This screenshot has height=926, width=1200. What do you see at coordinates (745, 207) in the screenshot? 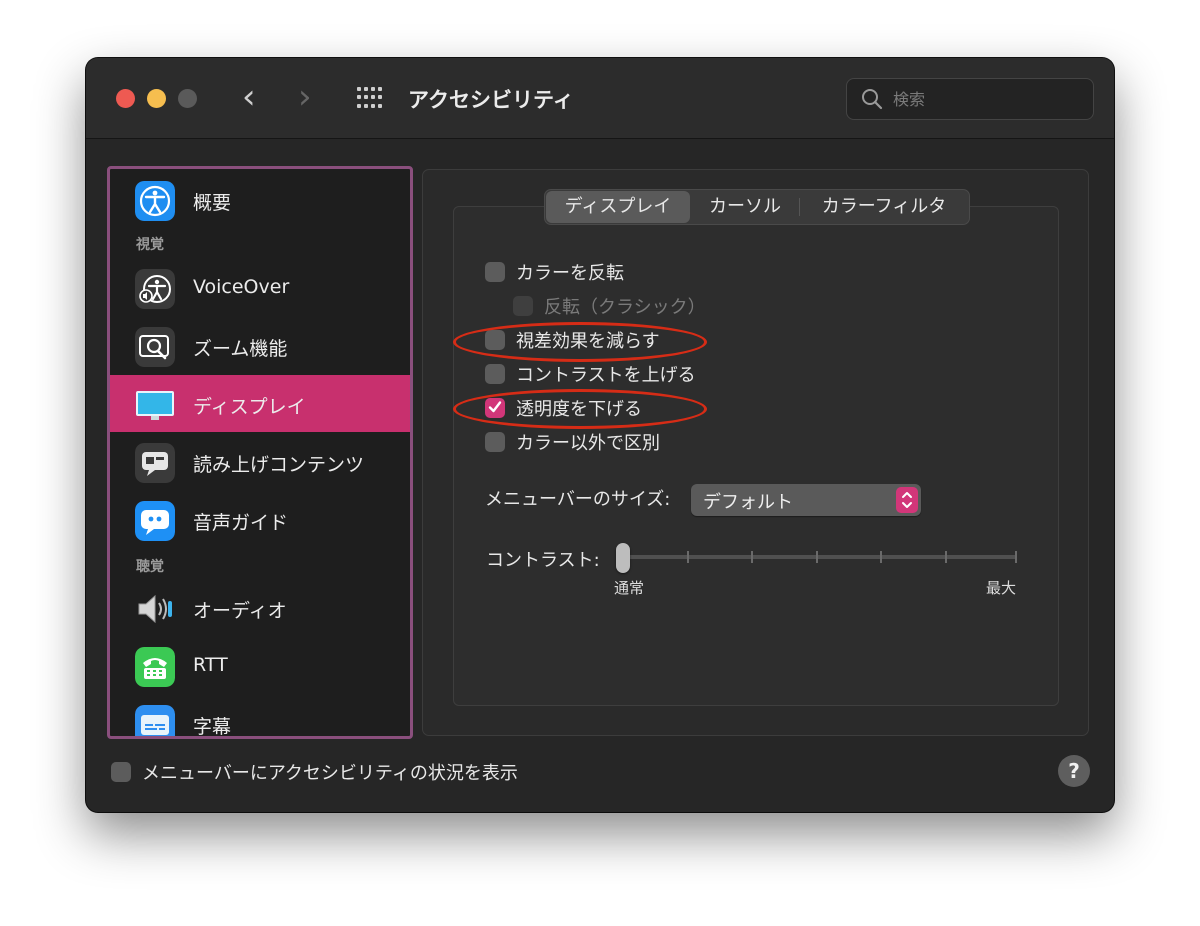
I see `tab-cursor: カーソル` at bounding box center [745, 207].